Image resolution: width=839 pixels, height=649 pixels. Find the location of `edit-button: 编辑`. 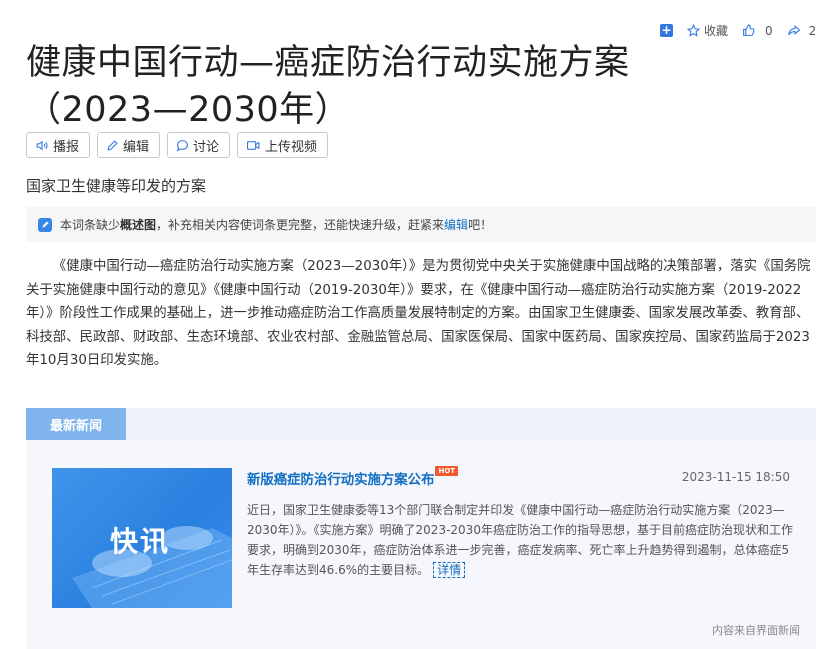

edit-button: 编辑 is located at coordinates (129, 145).